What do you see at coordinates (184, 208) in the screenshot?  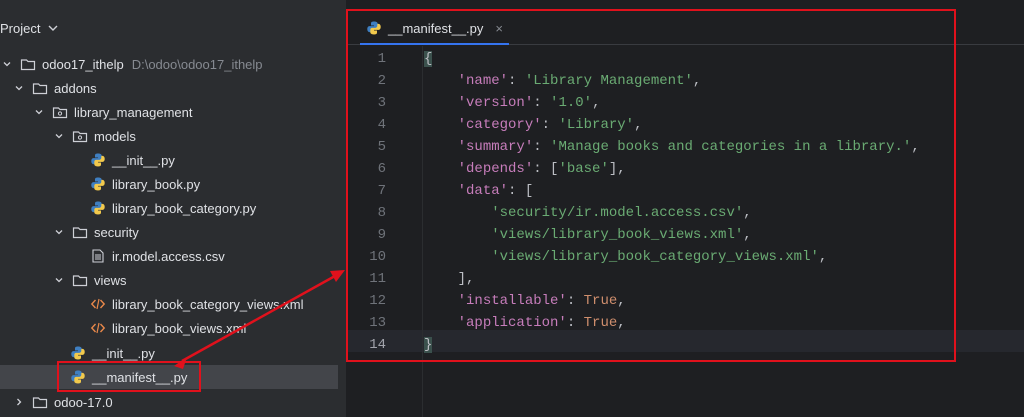 I see `tree-item-label: library_book_category.py` at bounding box center [184, 208].